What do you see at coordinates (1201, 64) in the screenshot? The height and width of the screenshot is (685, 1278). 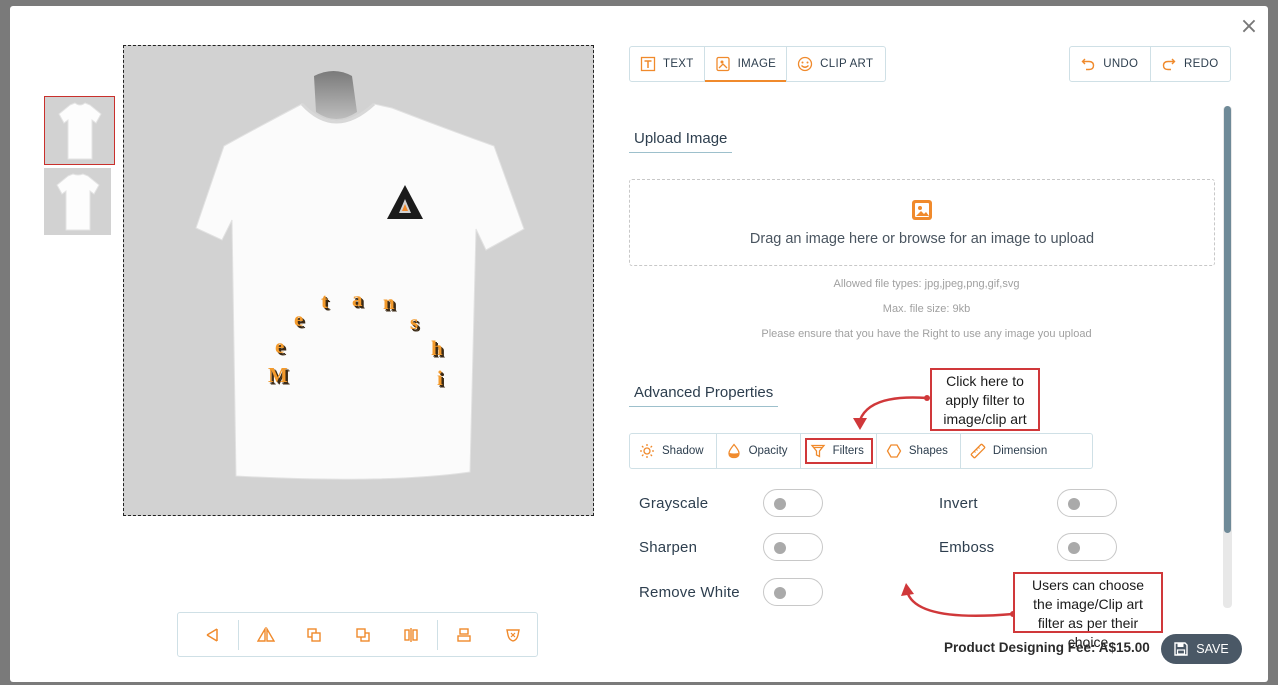 I see `redo-label: REDO` at bounding box center [1201, 64].